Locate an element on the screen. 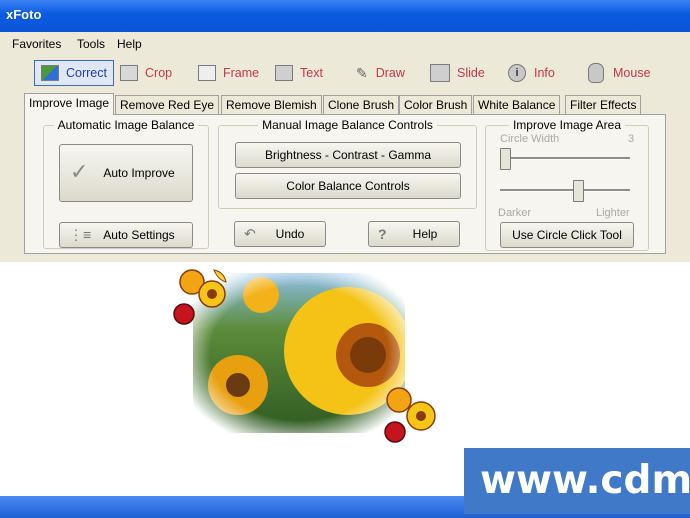 The height and width of the screenshot is (518, 690). mouse-tool-button: Mouse is located at coordinates (619, 73).